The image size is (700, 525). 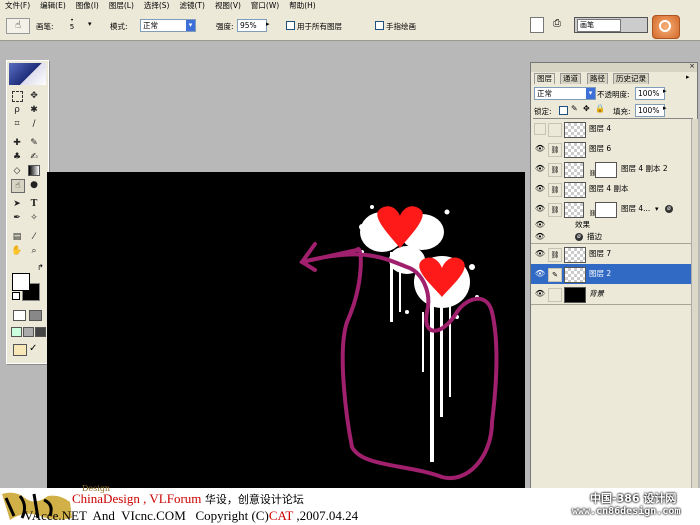 I want to click on file-browser-icon, so click(x=537, y=25).